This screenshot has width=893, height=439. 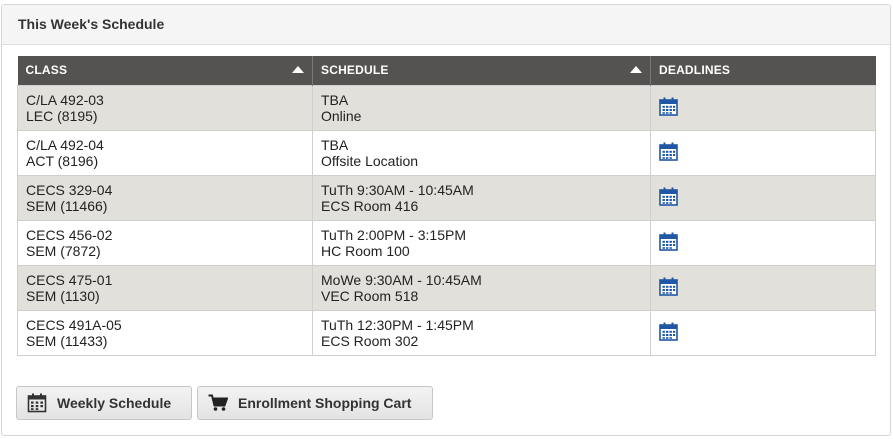 What do you see at coordinates (370, 205) in the screenshot?
I see `schedule-location: ECS Room 416` at bounding box center [370, 205].